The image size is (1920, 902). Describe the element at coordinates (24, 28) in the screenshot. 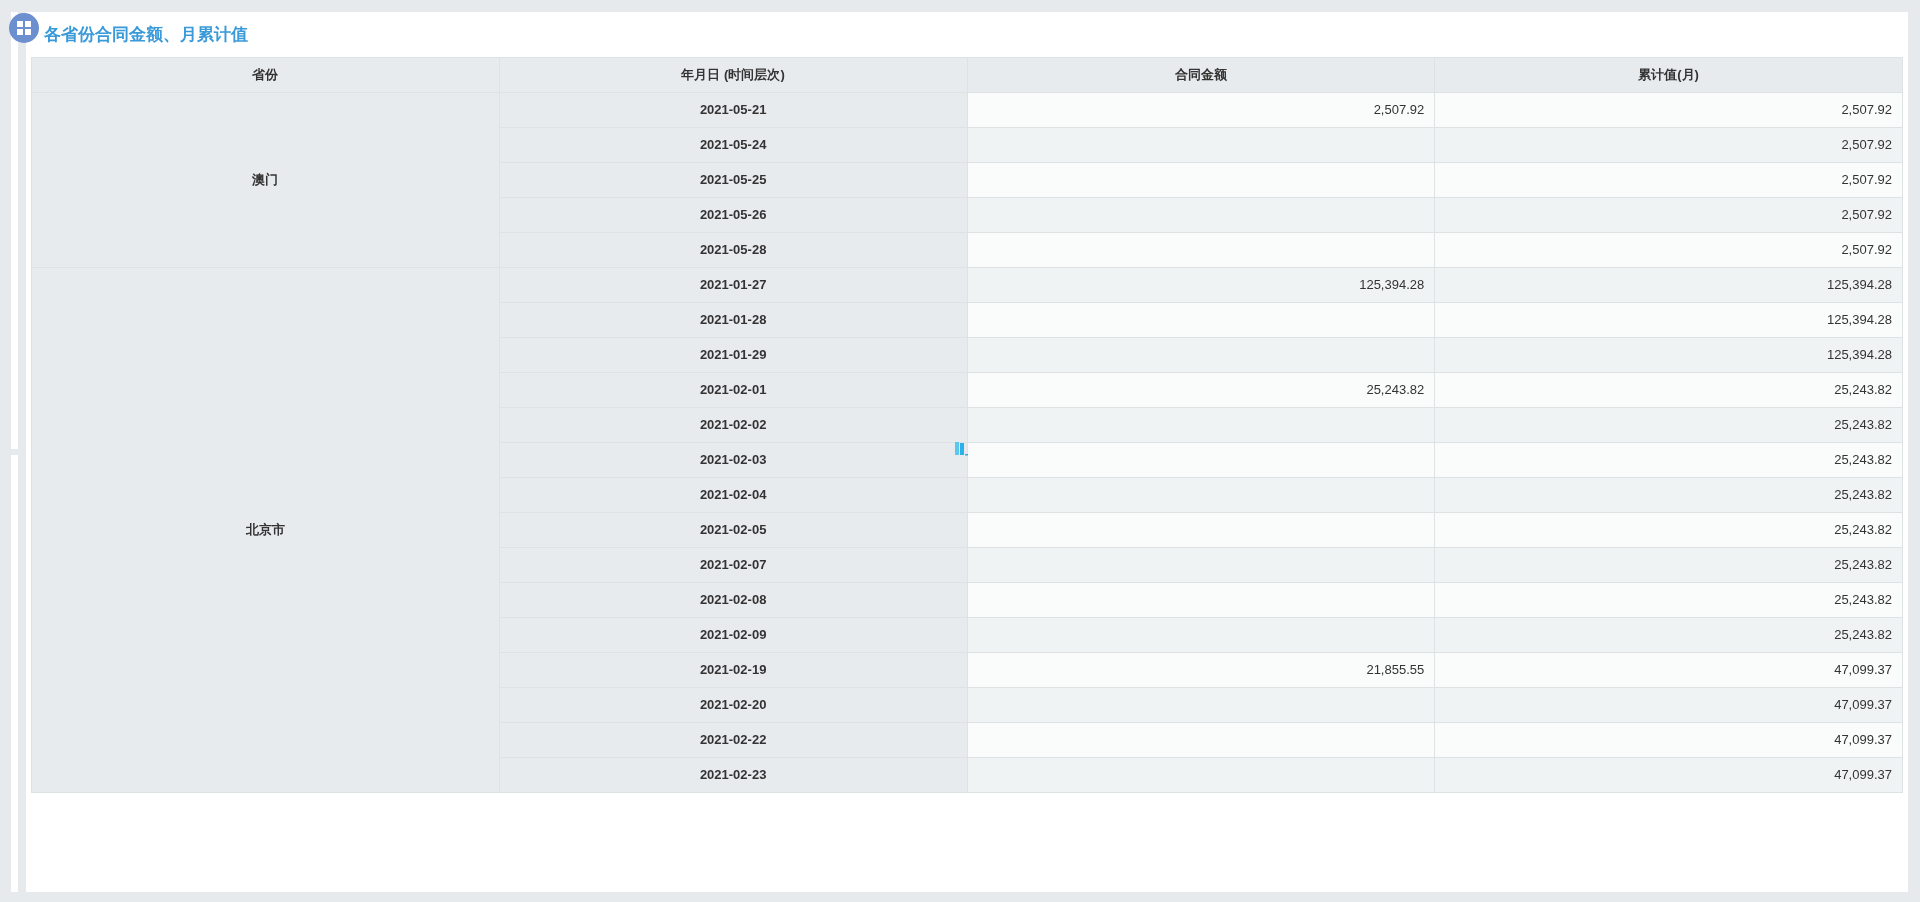

I see `grid-icon` at that location.